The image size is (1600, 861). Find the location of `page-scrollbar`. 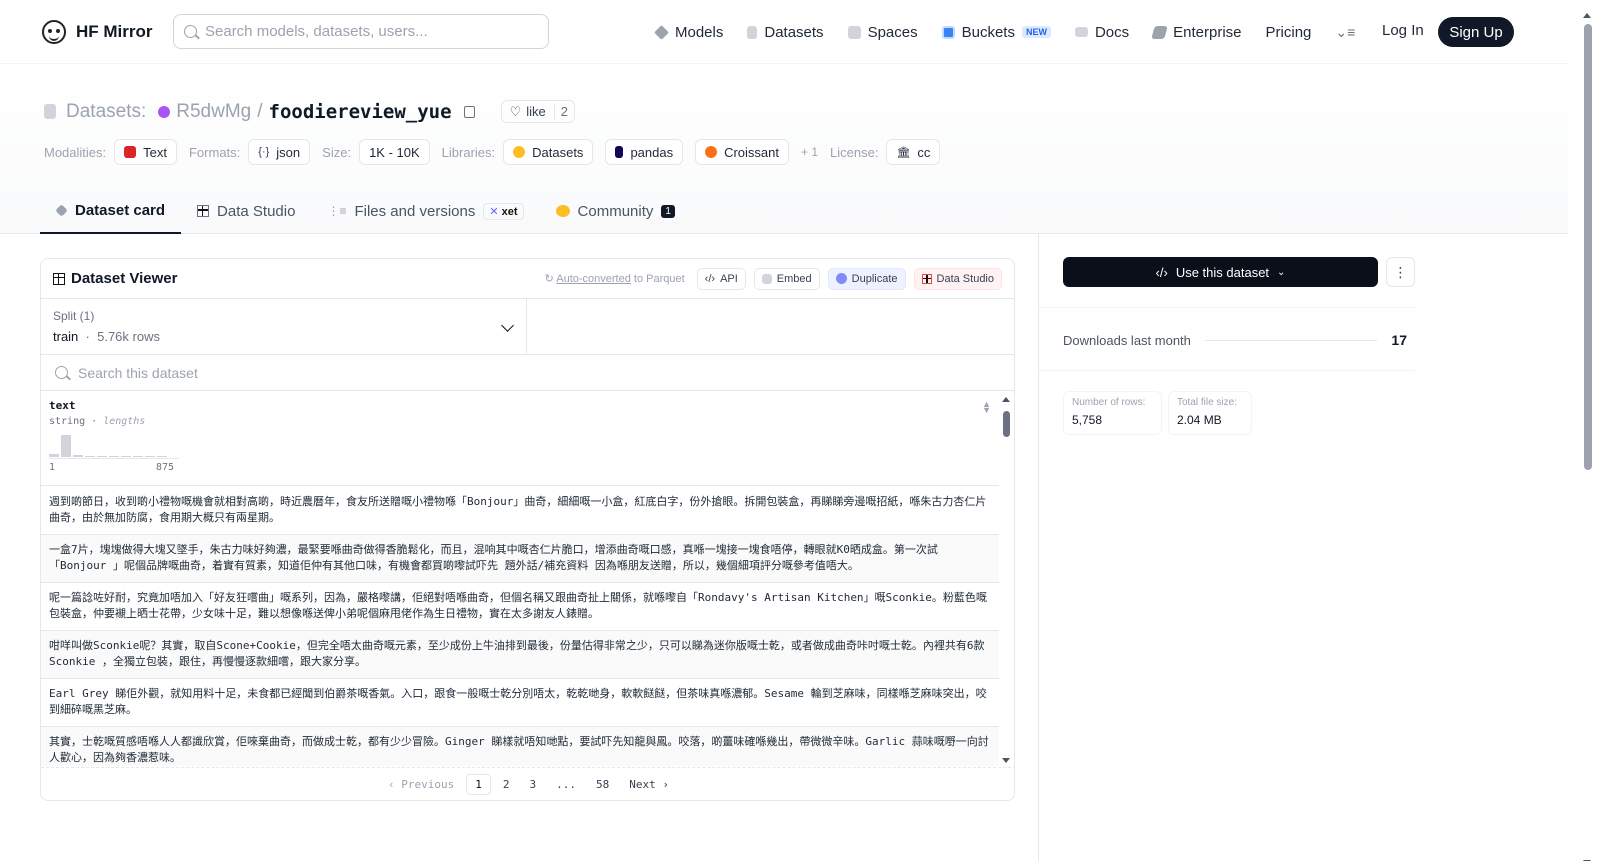

page-scrollbar is located at coordinates (1584, 430).